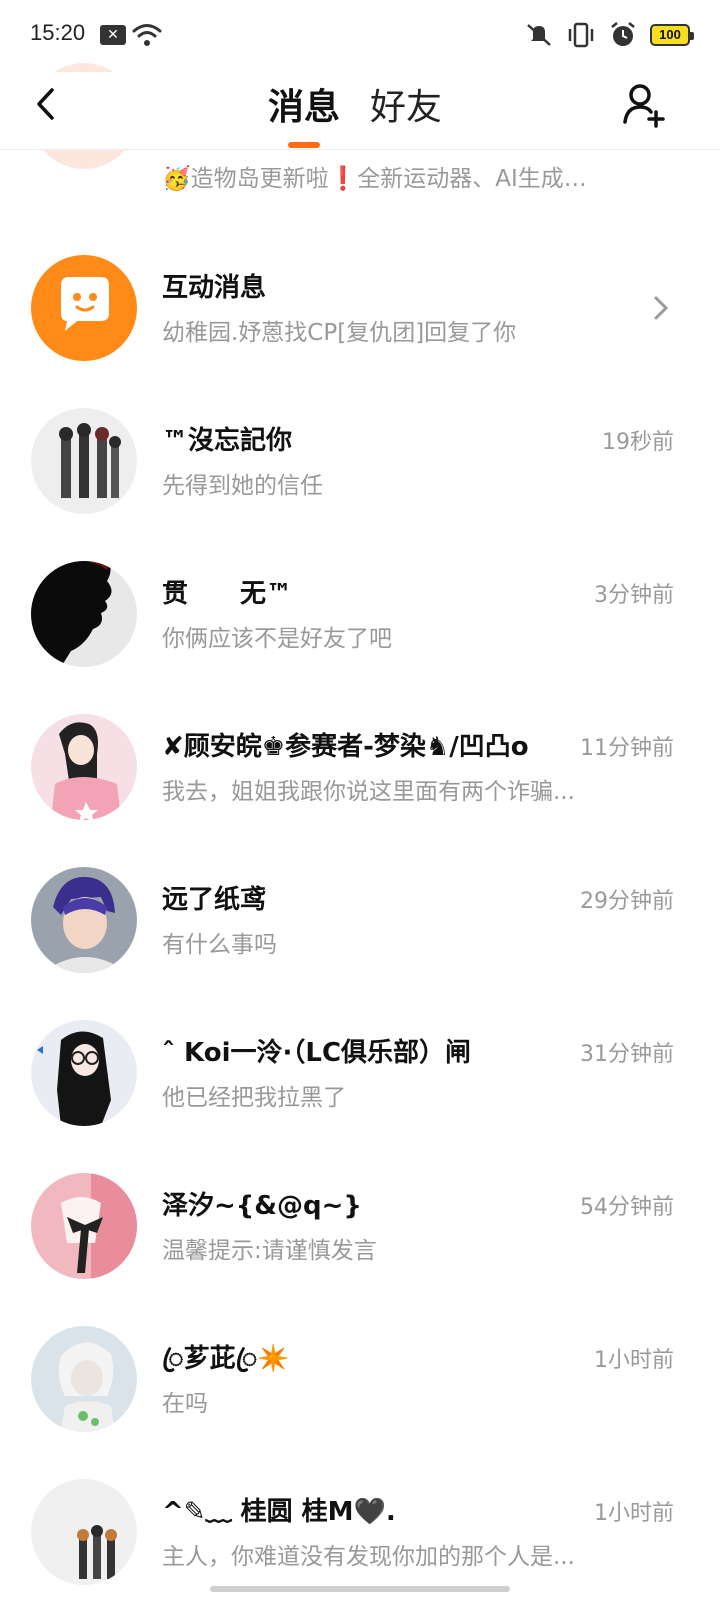 The height and width of the screenshot is (1600, 720). Describe the element at coordinates (304, 145) in the screenshot. I see `active-tab-indicator` at that location.